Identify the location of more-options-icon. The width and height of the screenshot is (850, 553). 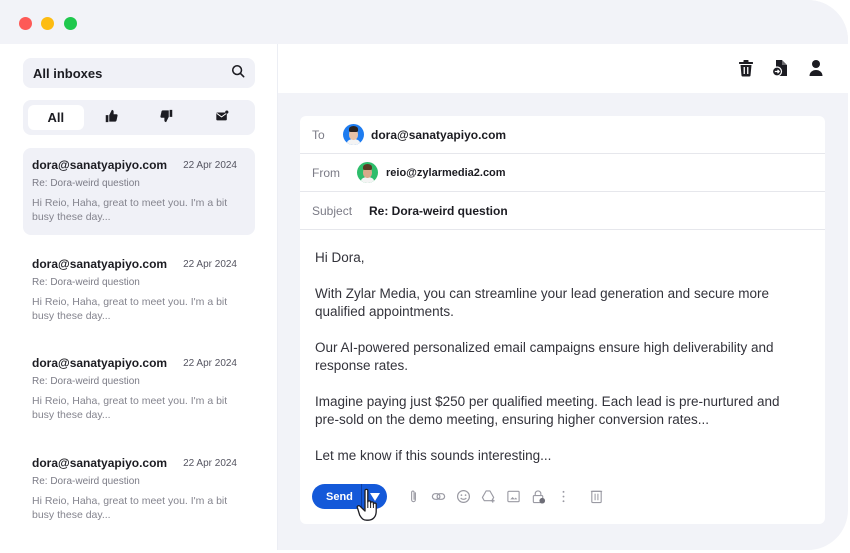
(563, 497).